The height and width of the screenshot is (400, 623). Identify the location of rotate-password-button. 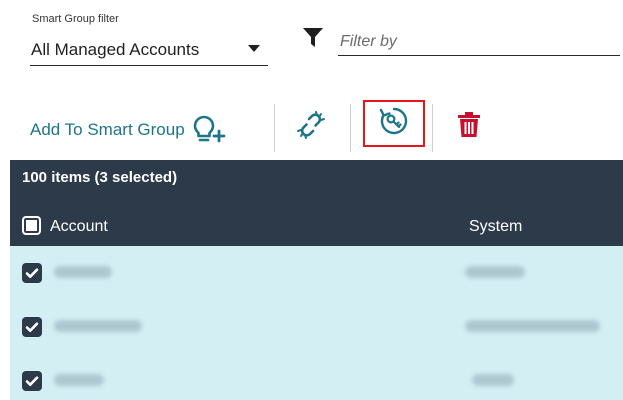
(394, 123).